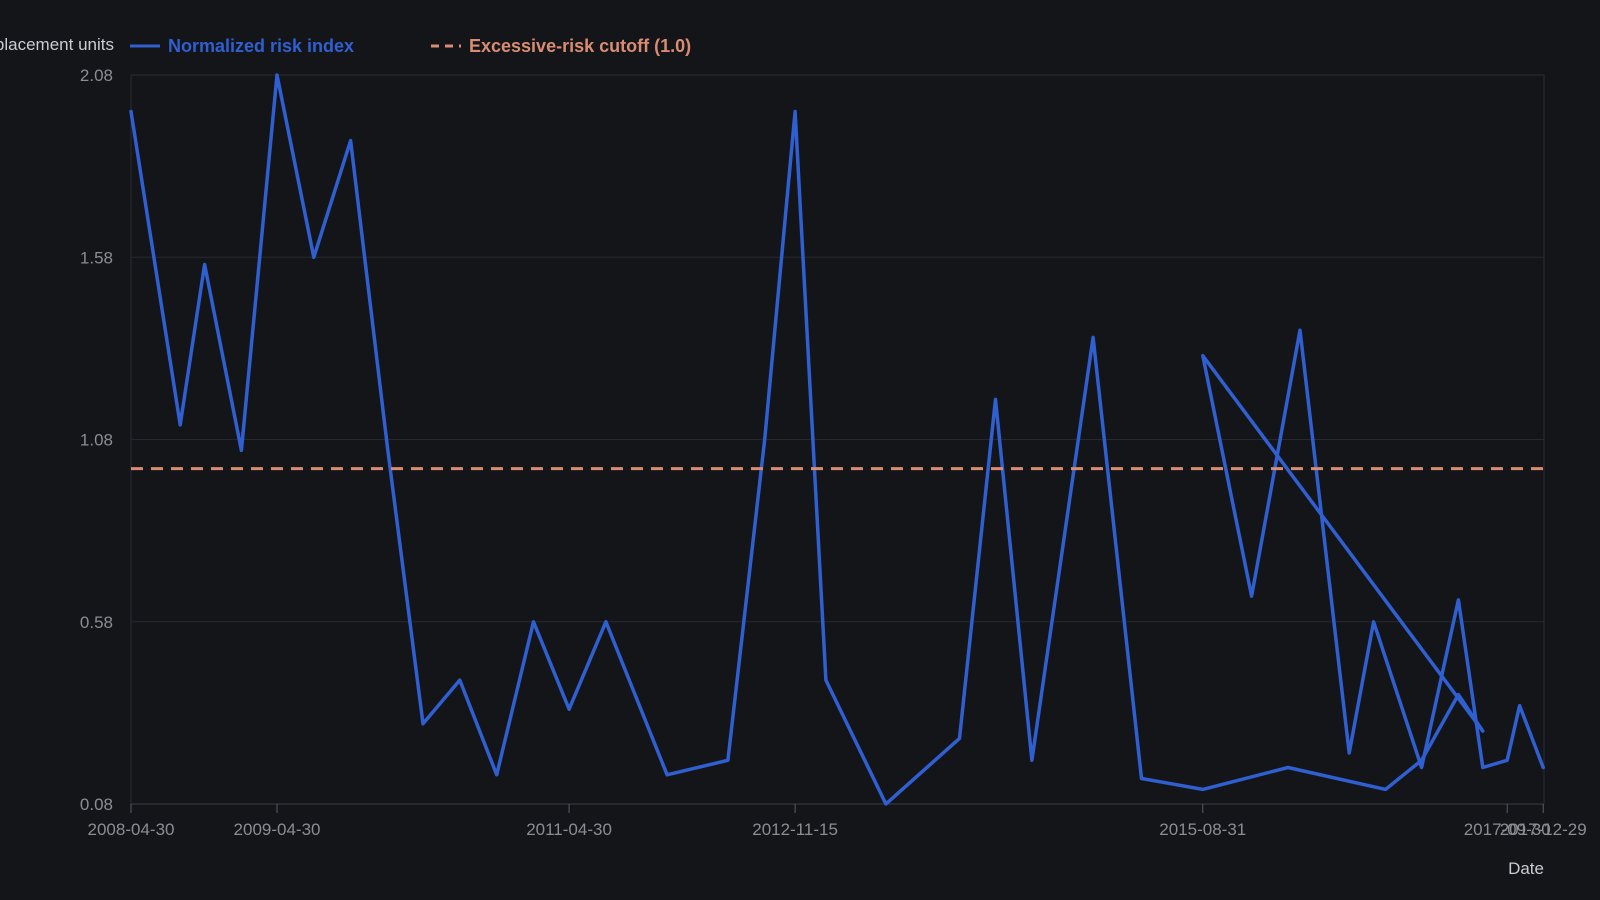 This screenshot has width=1600, height=900. I want to click on x-tick-label: 2008-04-30, so click(131, 829).